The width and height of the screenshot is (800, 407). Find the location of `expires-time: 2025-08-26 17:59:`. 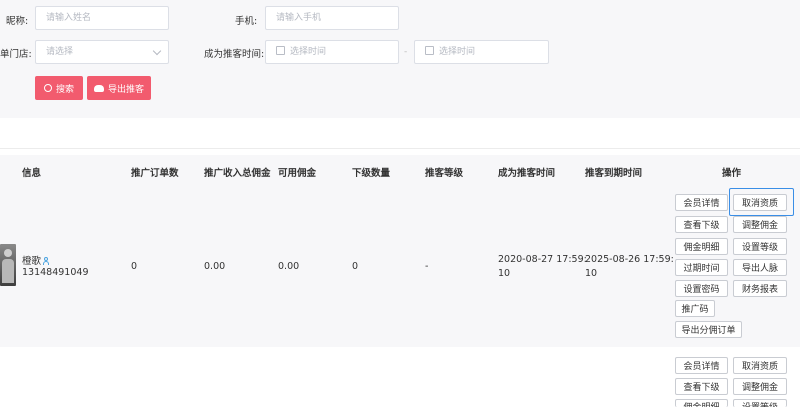

expires-time: 2025-08-26 17:59: is located at coordinates (629, 259).